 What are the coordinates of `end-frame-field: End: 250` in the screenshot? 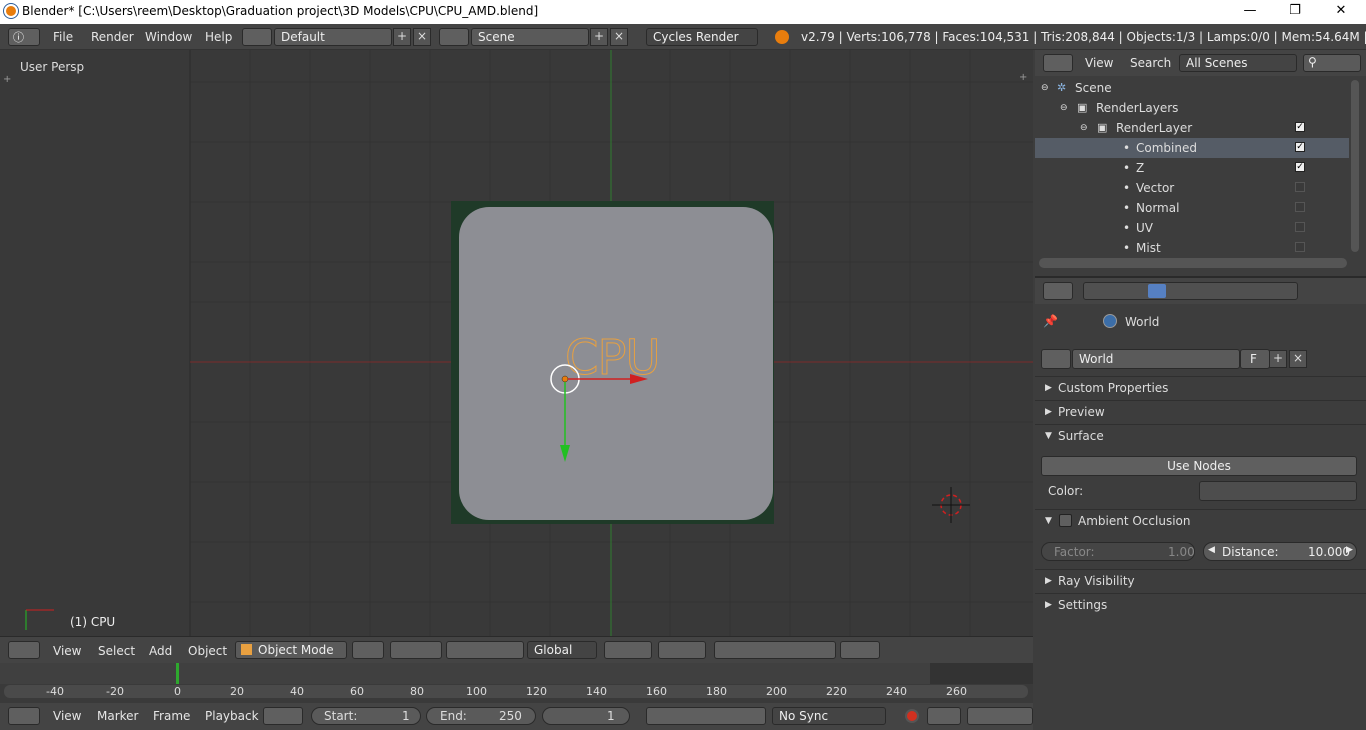 It's located at (481, 716).